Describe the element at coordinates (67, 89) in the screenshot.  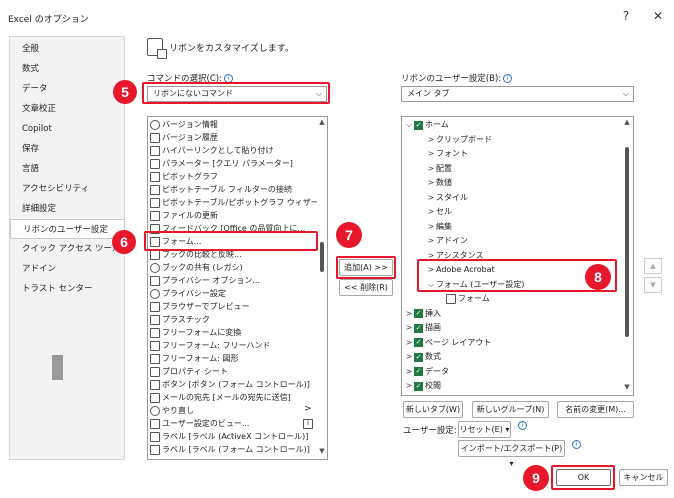
I see `sidebar-item: データ` at that location.